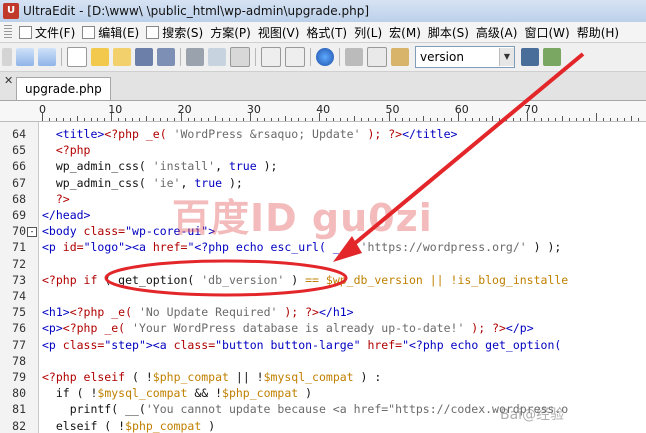  What do you see at coordinates (506, 57) in the screenshot?
I see `chevron-down-icon: ▼` at bounding box center [506, 57].